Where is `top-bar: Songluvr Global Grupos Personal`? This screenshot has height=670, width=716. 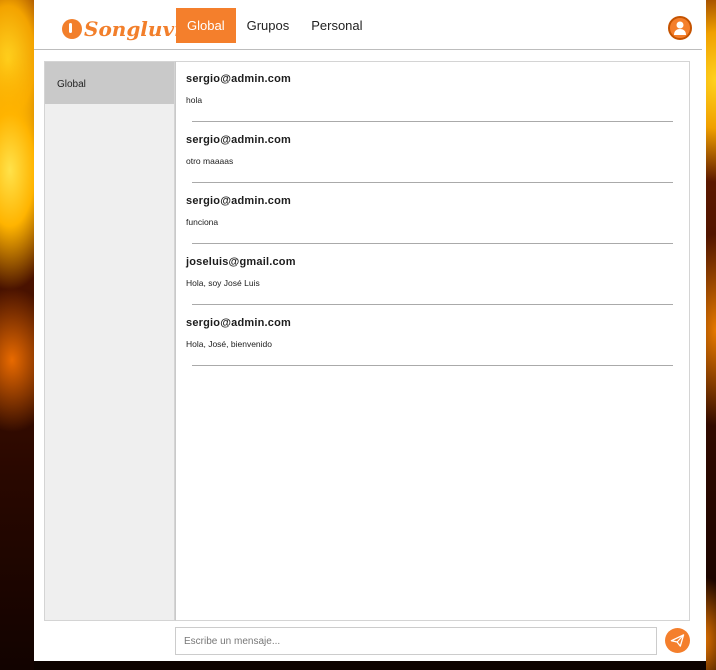 top-bar: Songluvr Global Grupos Personal is located at coordinates (368, 29).